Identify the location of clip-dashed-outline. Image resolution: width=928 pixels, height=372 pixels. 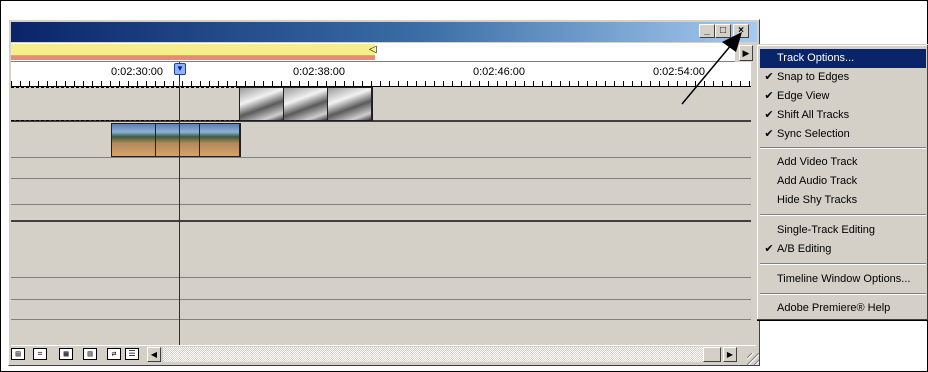
(125, 104).